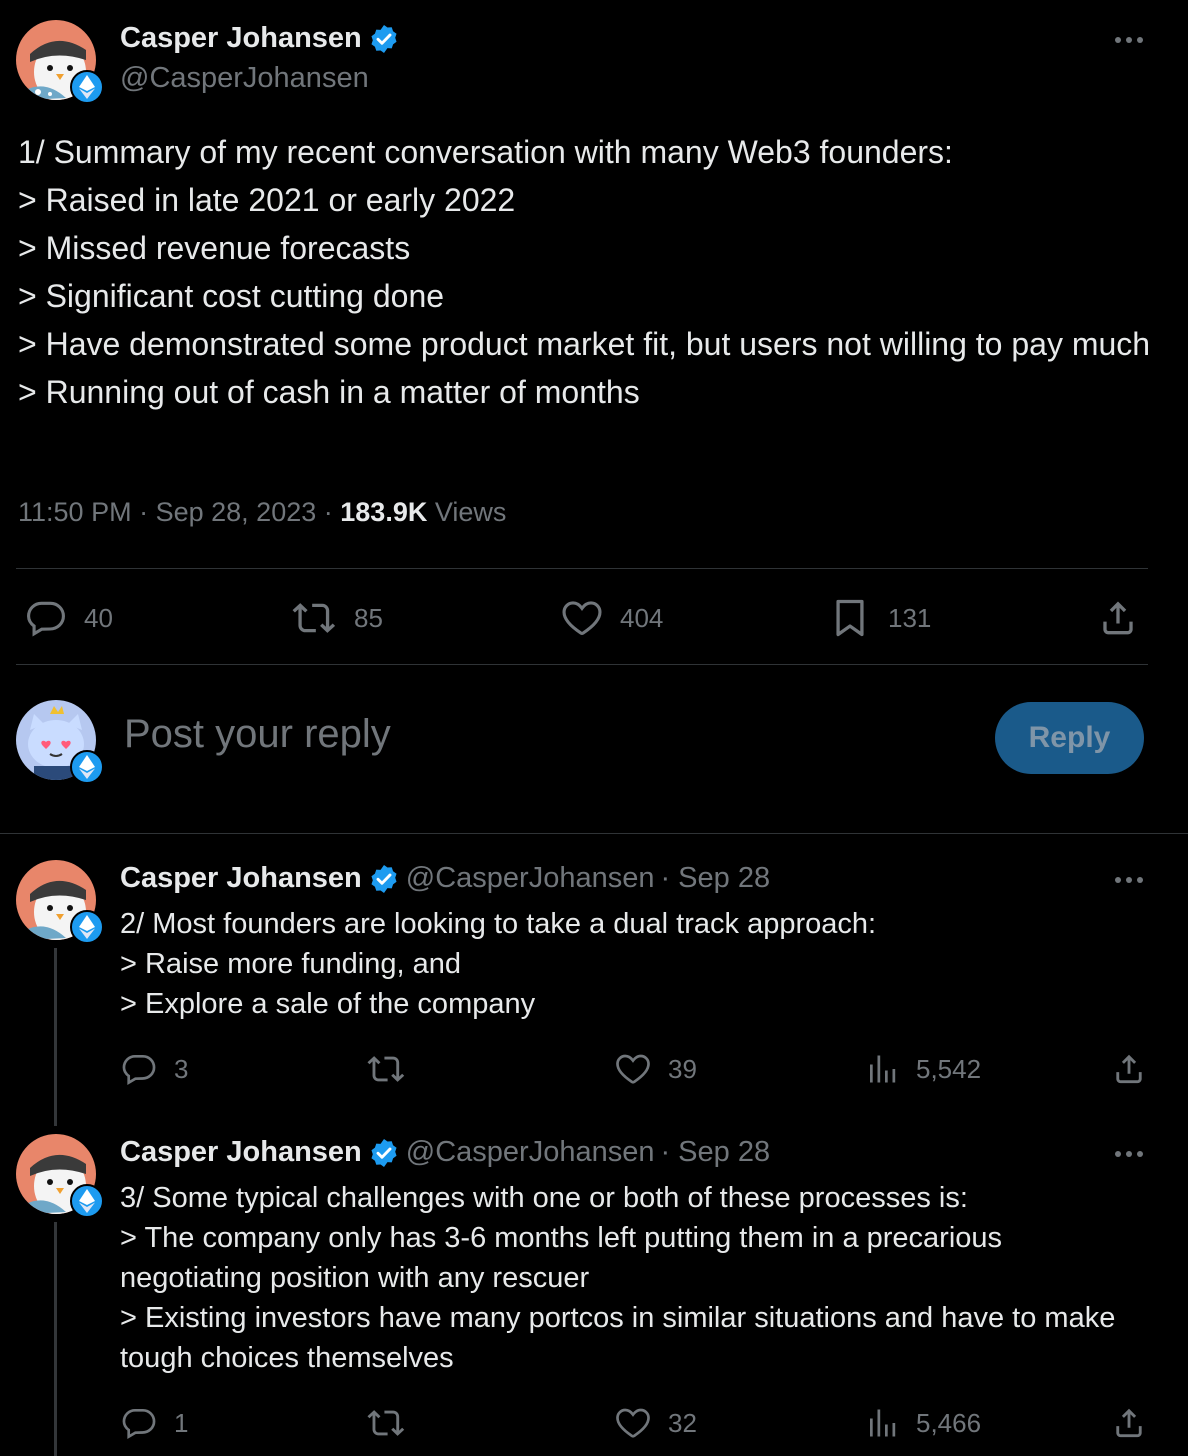 The image size is (1188, 1456). What do you see at coordinates (384, 512) in the screenshot?
I see `views-count: 183.9K` at bounding box center [384, 512].